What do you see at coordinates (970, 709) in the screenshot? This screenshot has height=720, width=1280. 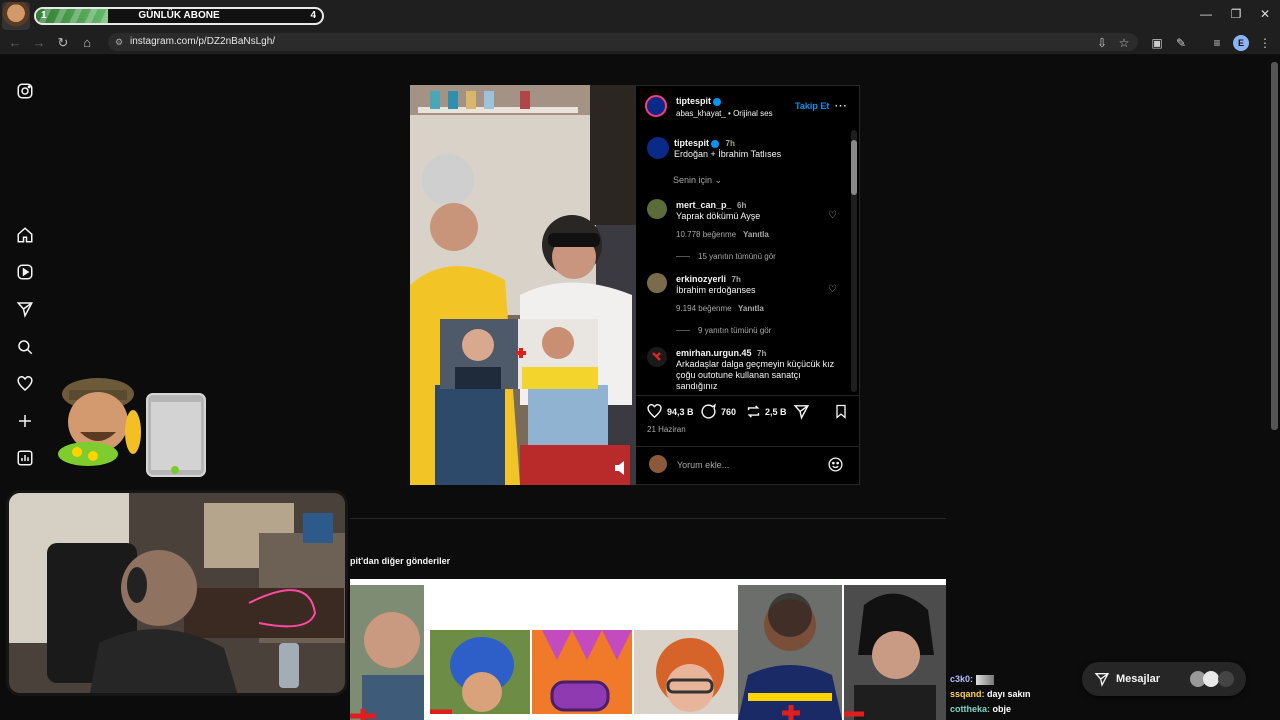 I see `chat-username: cottheka:` at bounding box center [970, 709].